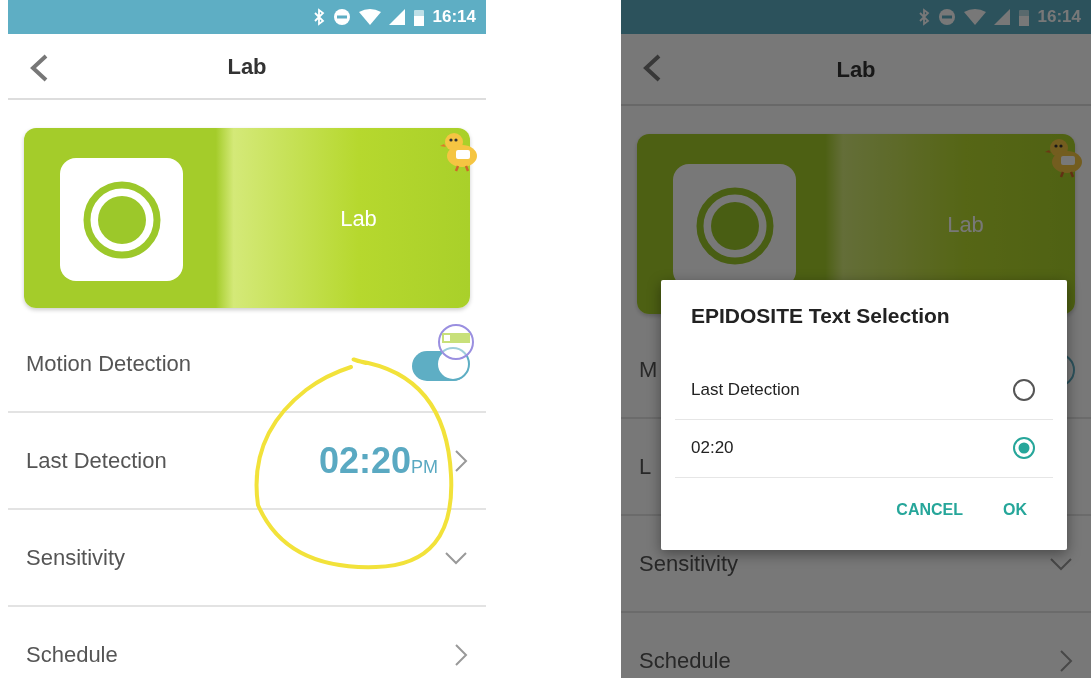 Image resolution: width=1091 pixels, height=678 pixels. I want to click on option-label: 02:20, so click(712, 448).